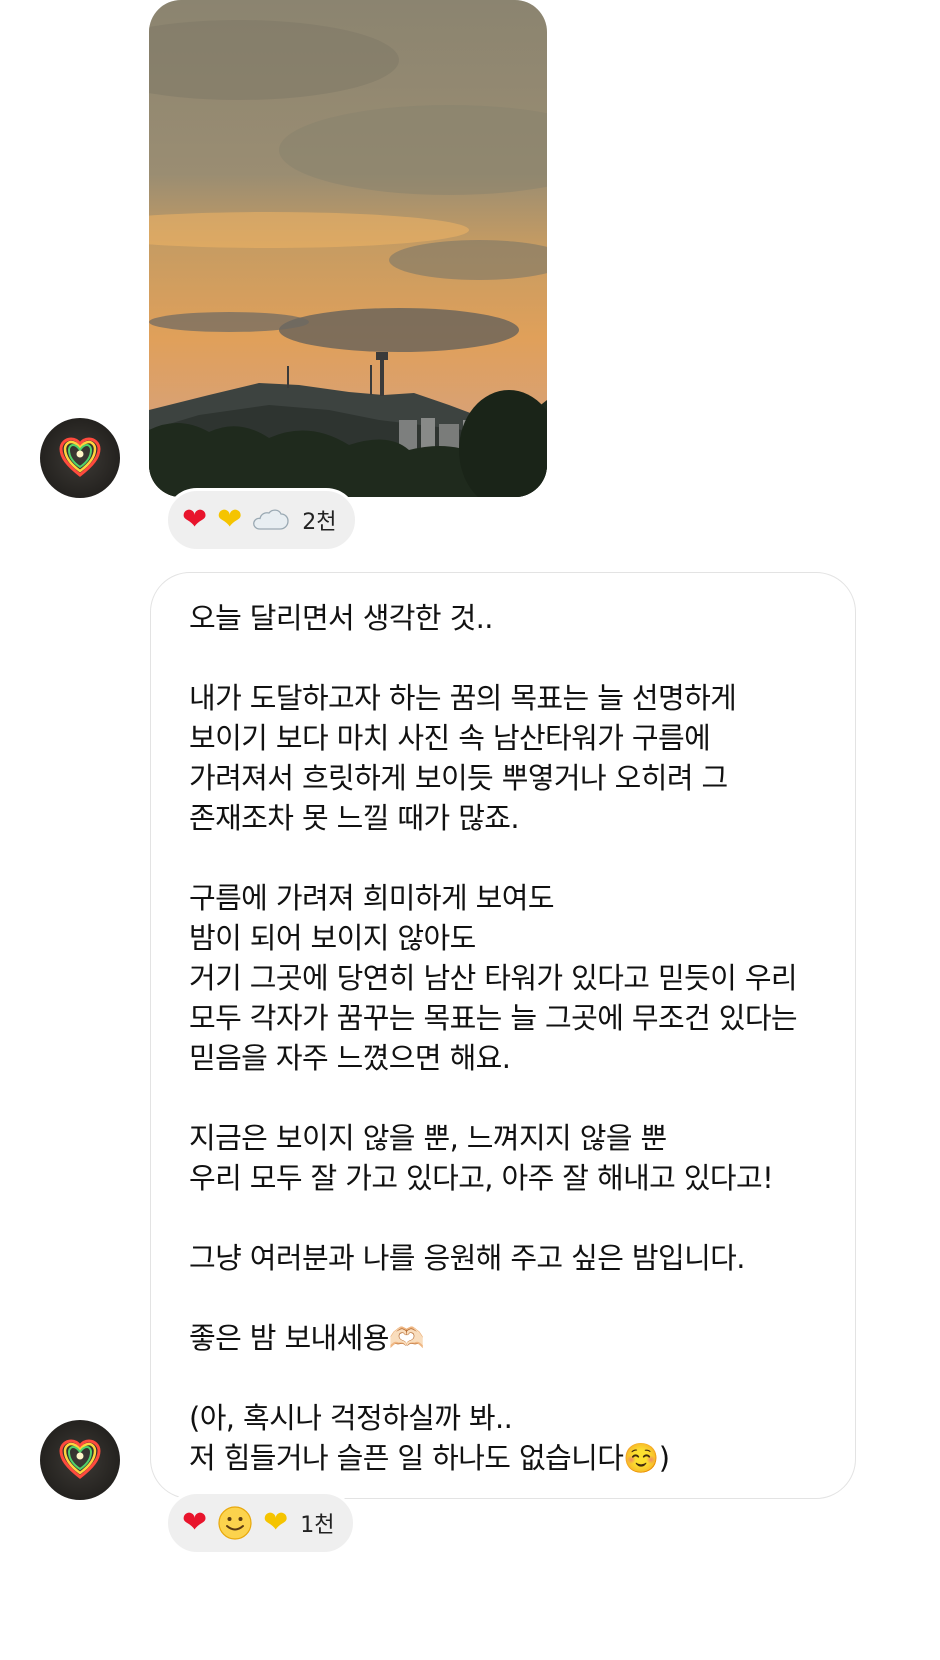  What do you see at coordinates (354, 818) in the screenshot?
I see `message-line: 존재조차 못 느낄 때가 많죠.` at bounding box center [354, 818].